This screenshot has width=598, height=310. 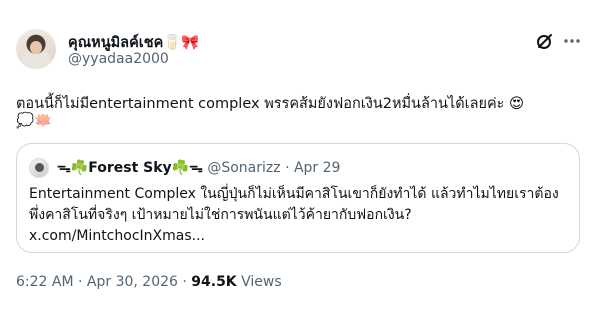 What do you see at coordinates (244, 168) in the screenshot?
I see `quoted-handle: @Sonarizz` at bounding box center [244, 168].